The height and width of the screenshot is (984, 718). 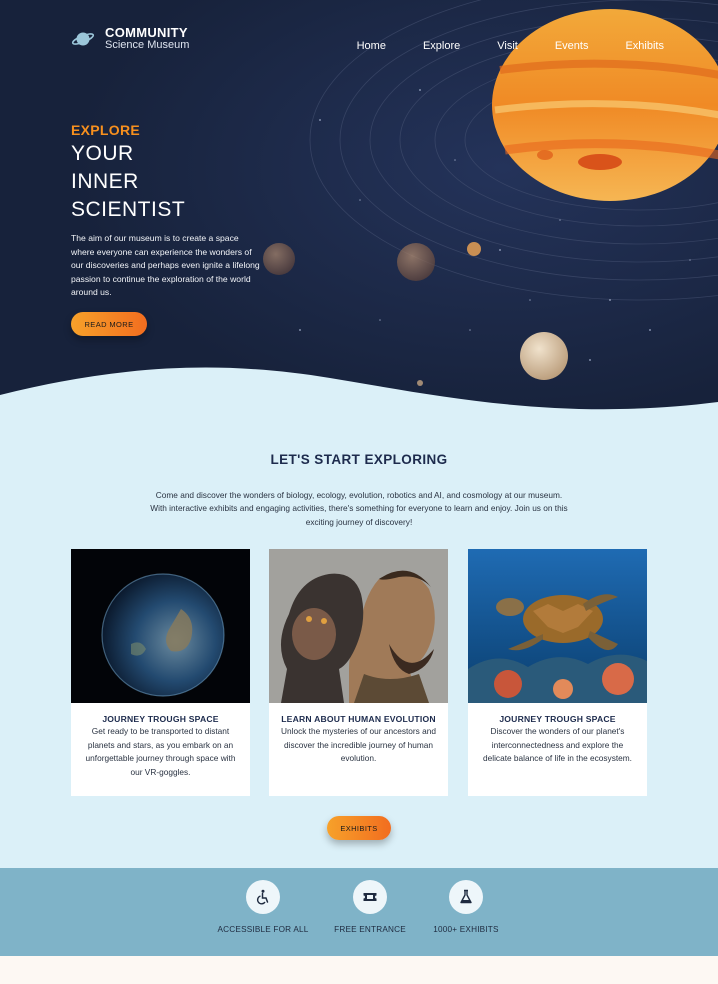 I want to click on hero-wave-divider, so click(x=359, y=393).